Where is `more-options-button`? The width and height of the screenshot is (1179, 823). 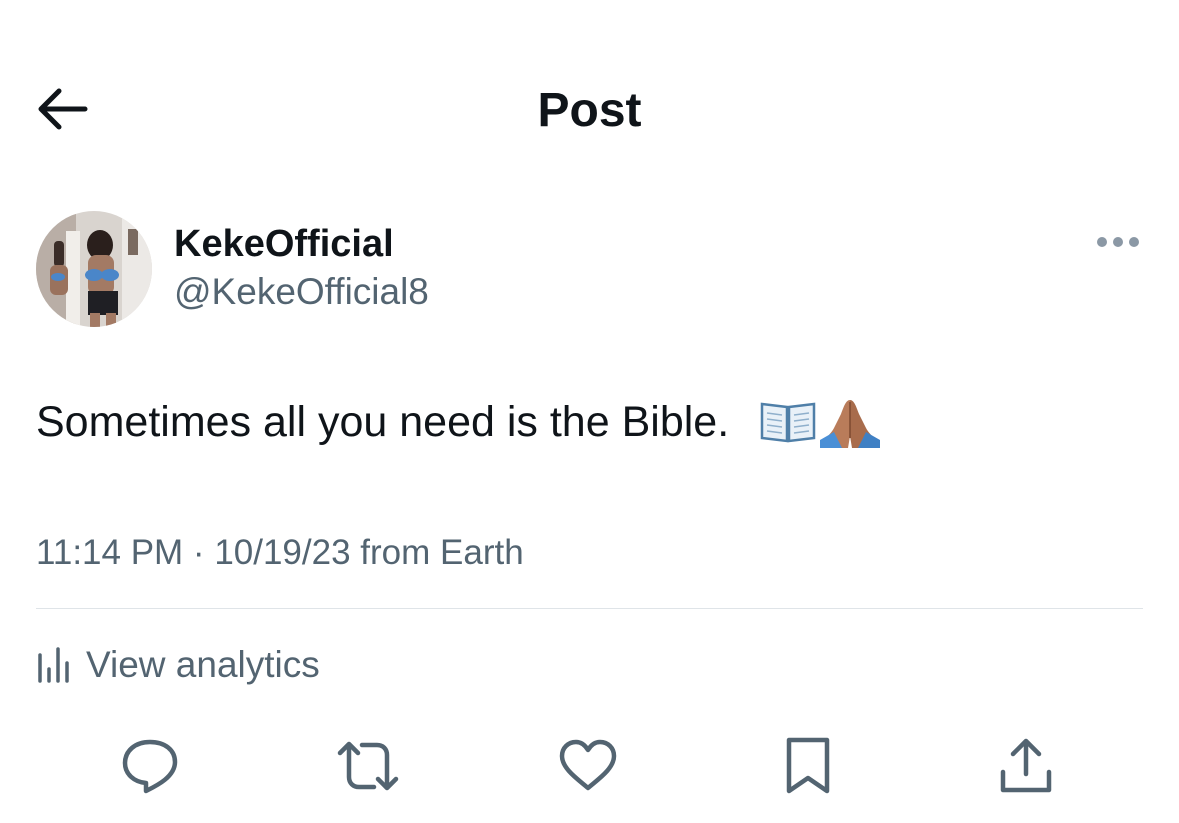 more-options-button is located at coordinates (1118, 244).